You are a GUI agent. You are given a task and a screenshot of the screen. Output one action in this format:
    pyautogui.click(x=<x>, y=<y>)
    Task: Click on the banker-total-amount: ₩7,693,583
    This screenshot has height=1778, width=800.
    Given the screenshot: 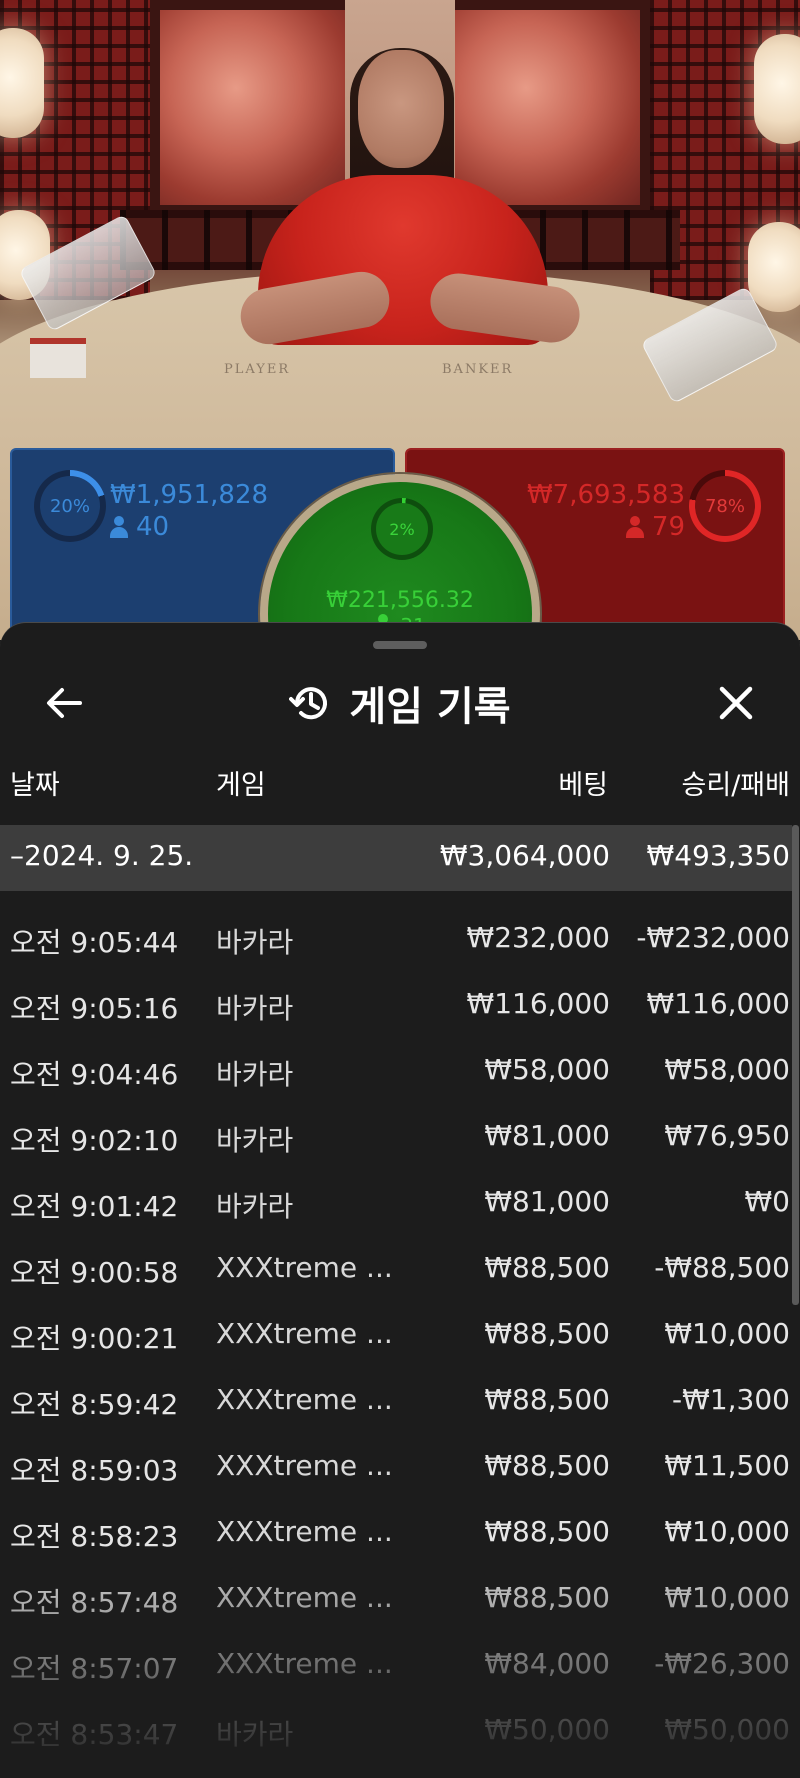 What is the action you would take?
    pyautogui.click(x=605, y=495)
    